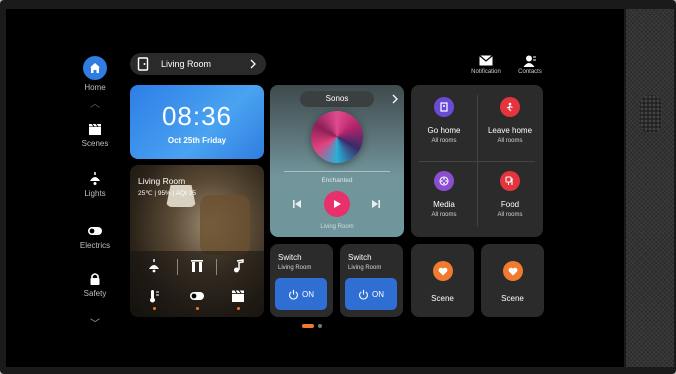 This screenshot has height=374, width=676. What do you see at coordinates (95, 245) in the screenshot?
I see `sidebar-item-label: Electrics` at bounding box center [95, 245].